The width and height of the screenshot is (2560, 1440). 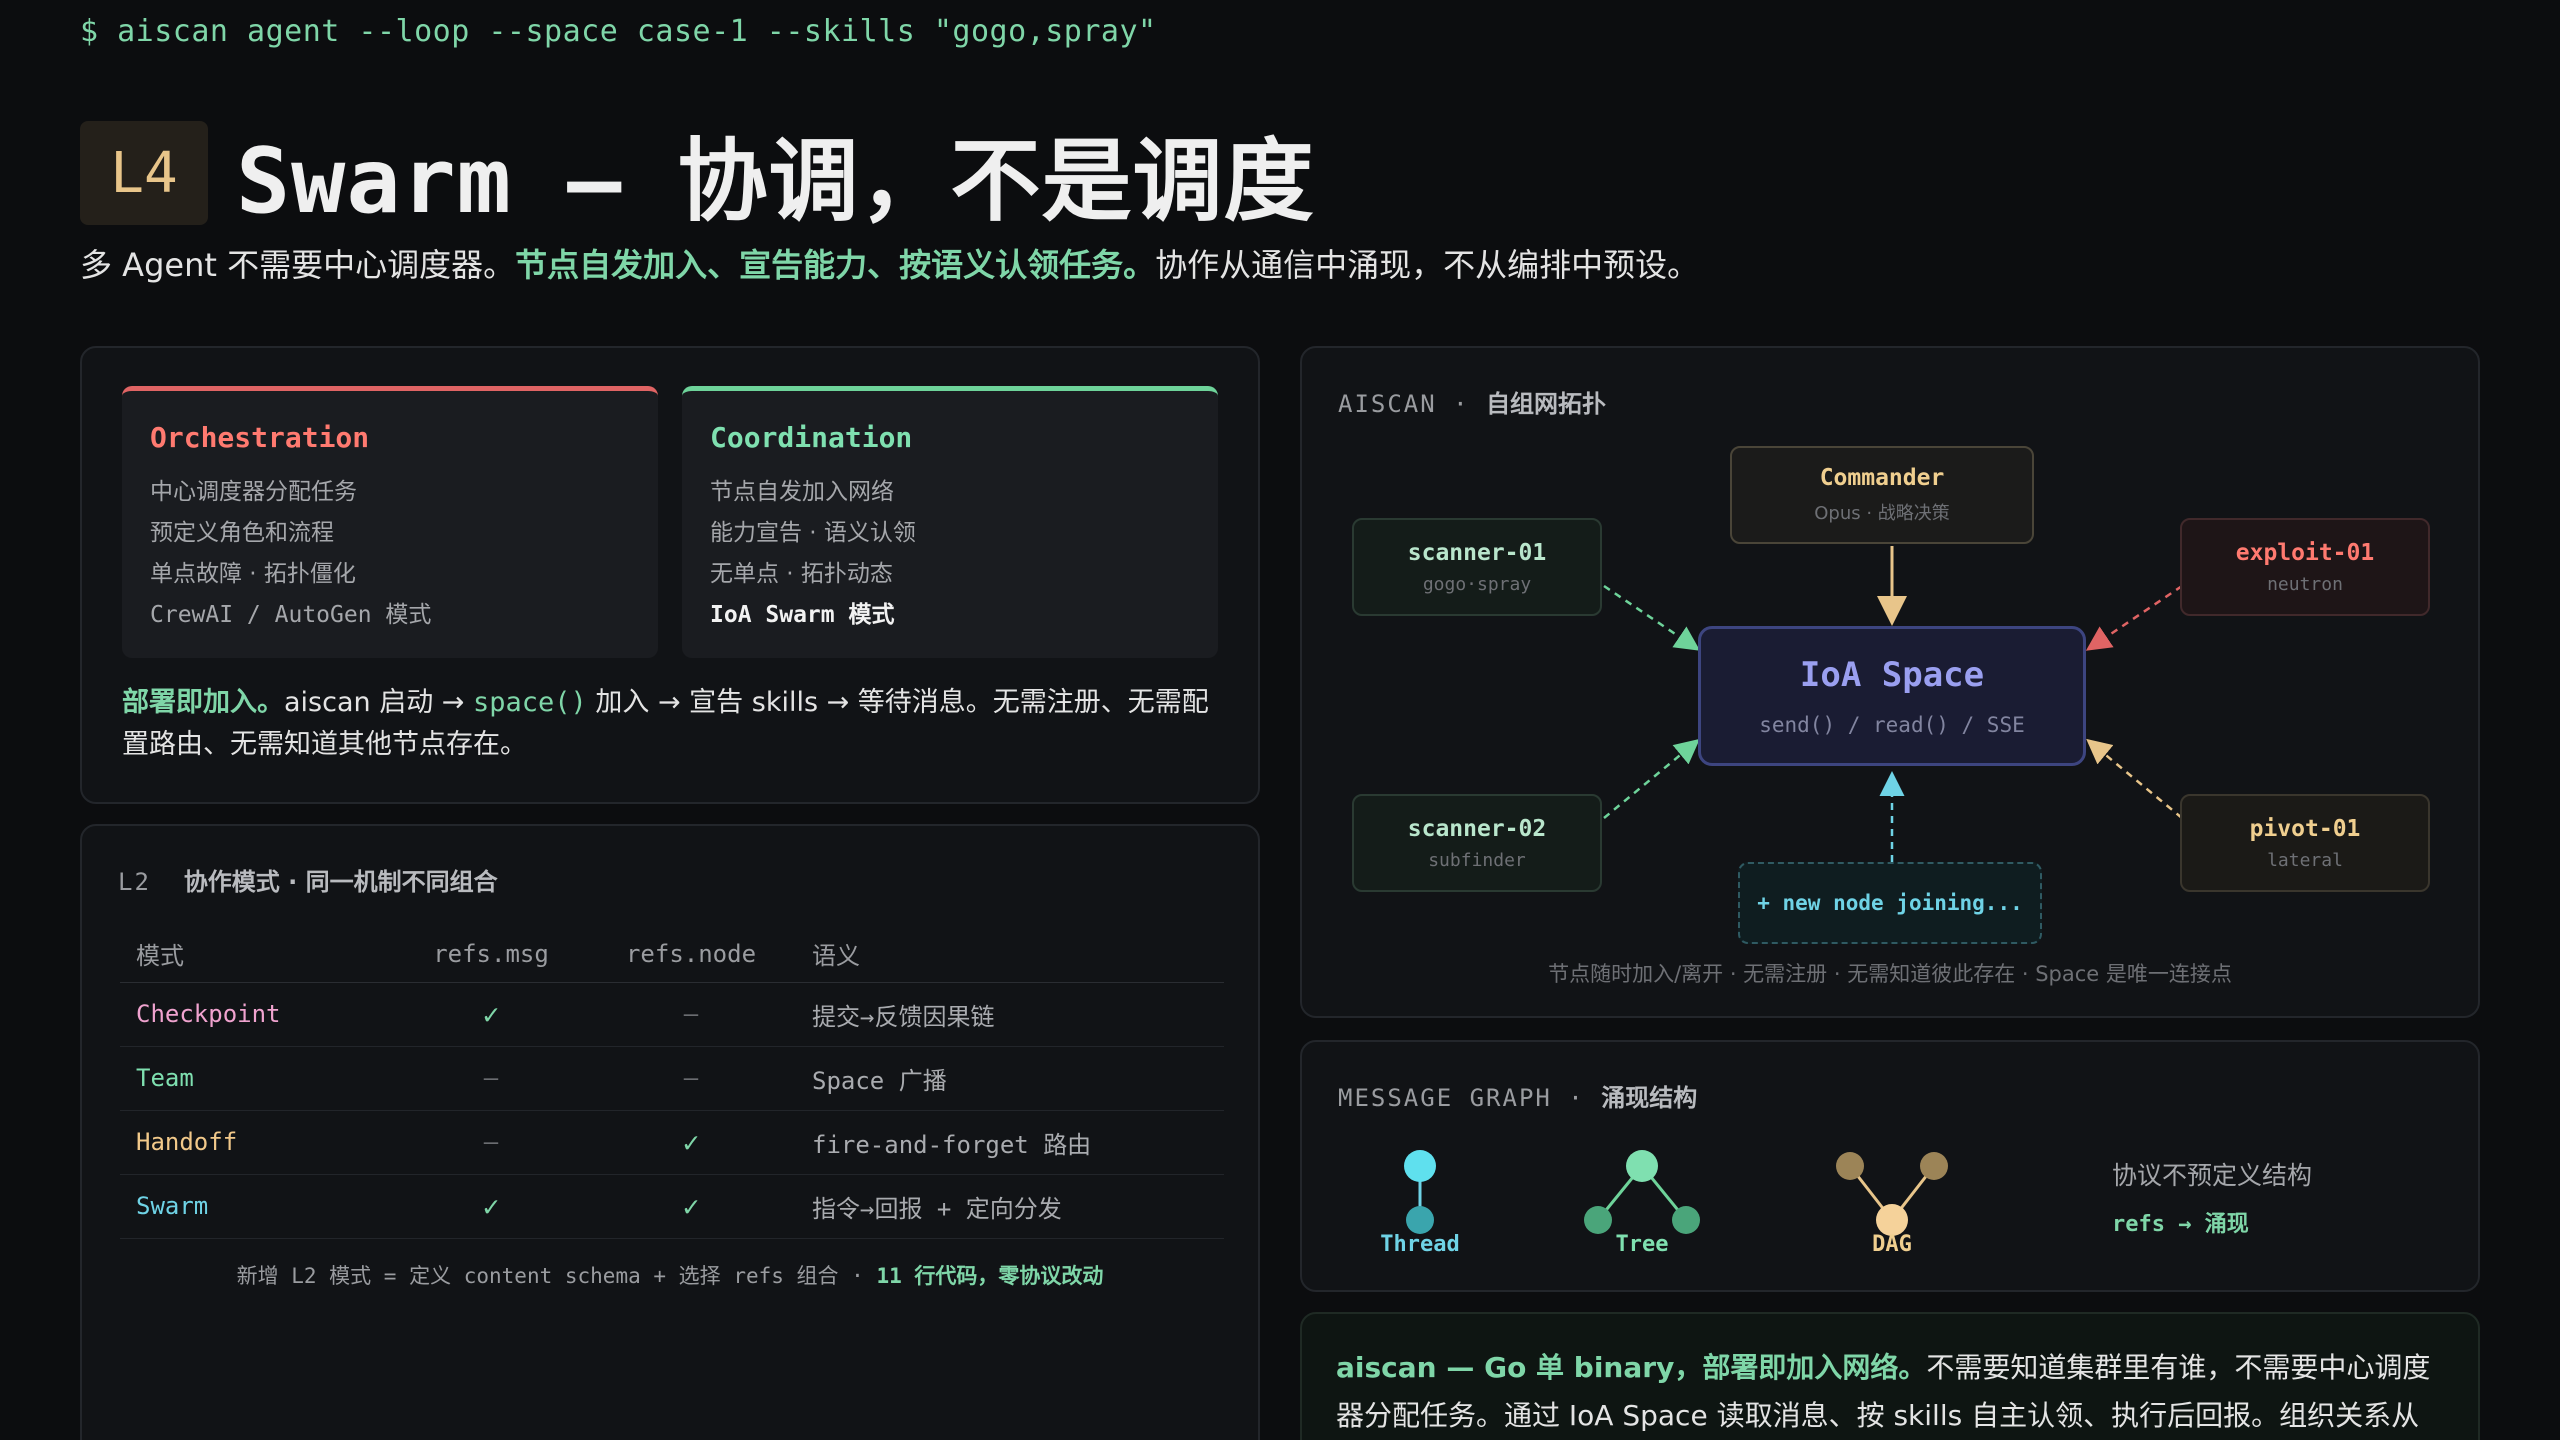 I want to click on dag-caption: DAG, so click(x=1892, y=1244).